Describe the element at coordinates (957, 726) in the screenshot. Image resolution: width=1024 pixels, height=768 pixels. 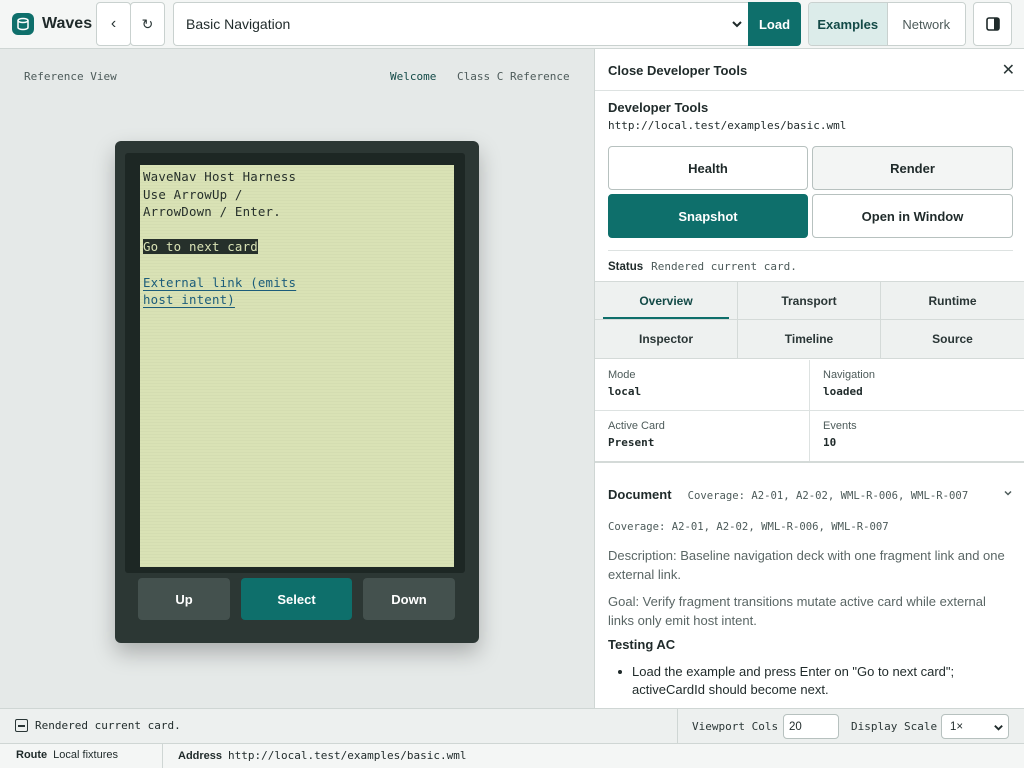
I see `display-scale-value: 1×` at that location.